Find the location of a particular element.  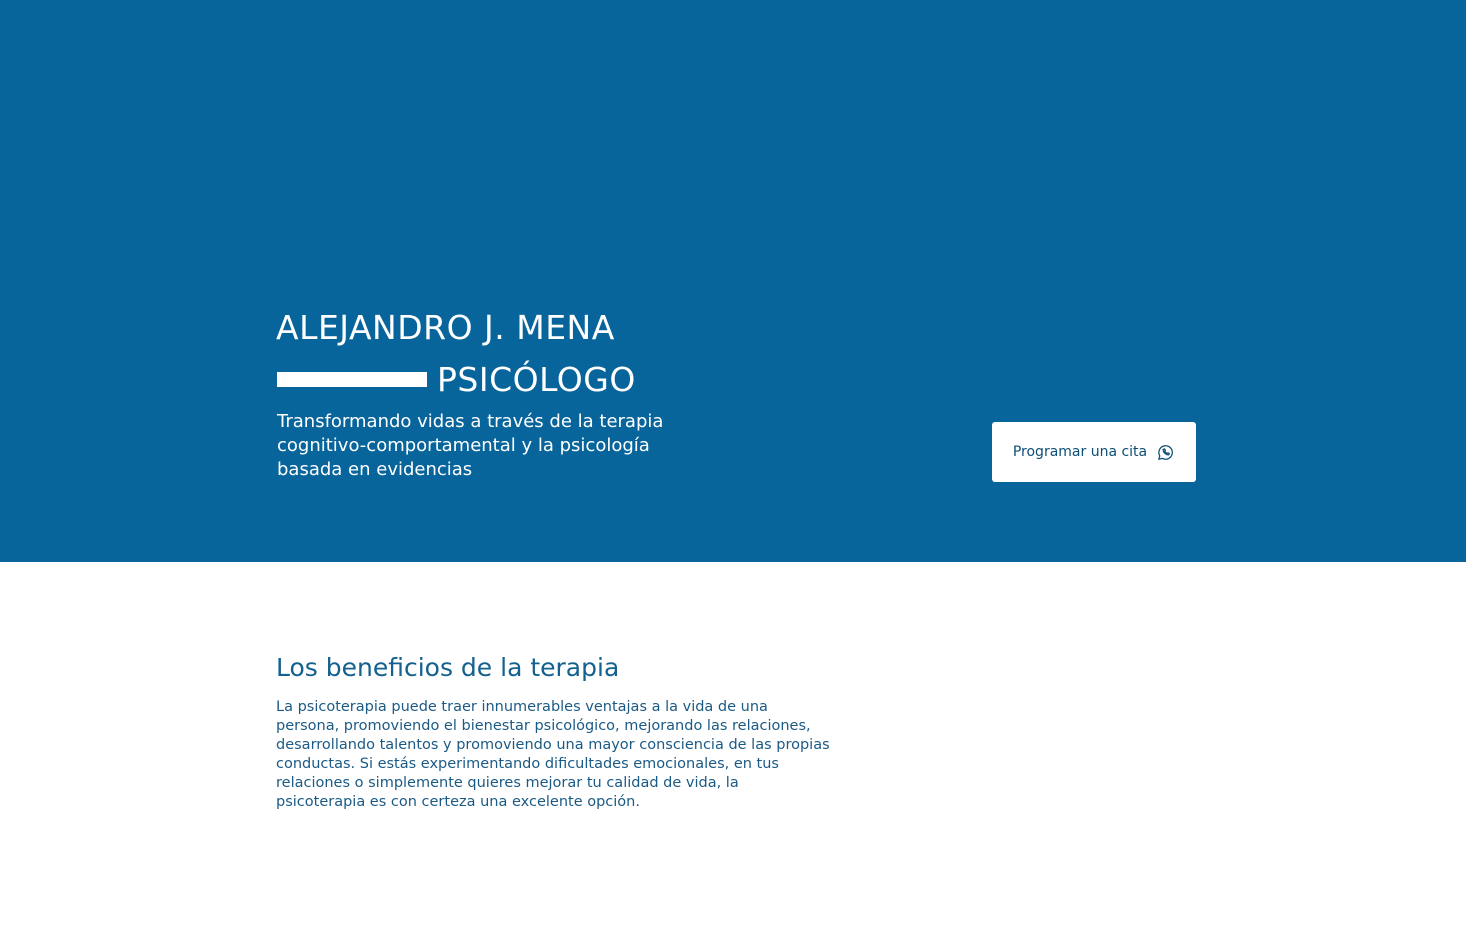

hero-accent-bar is located at coordinates (352, 379).